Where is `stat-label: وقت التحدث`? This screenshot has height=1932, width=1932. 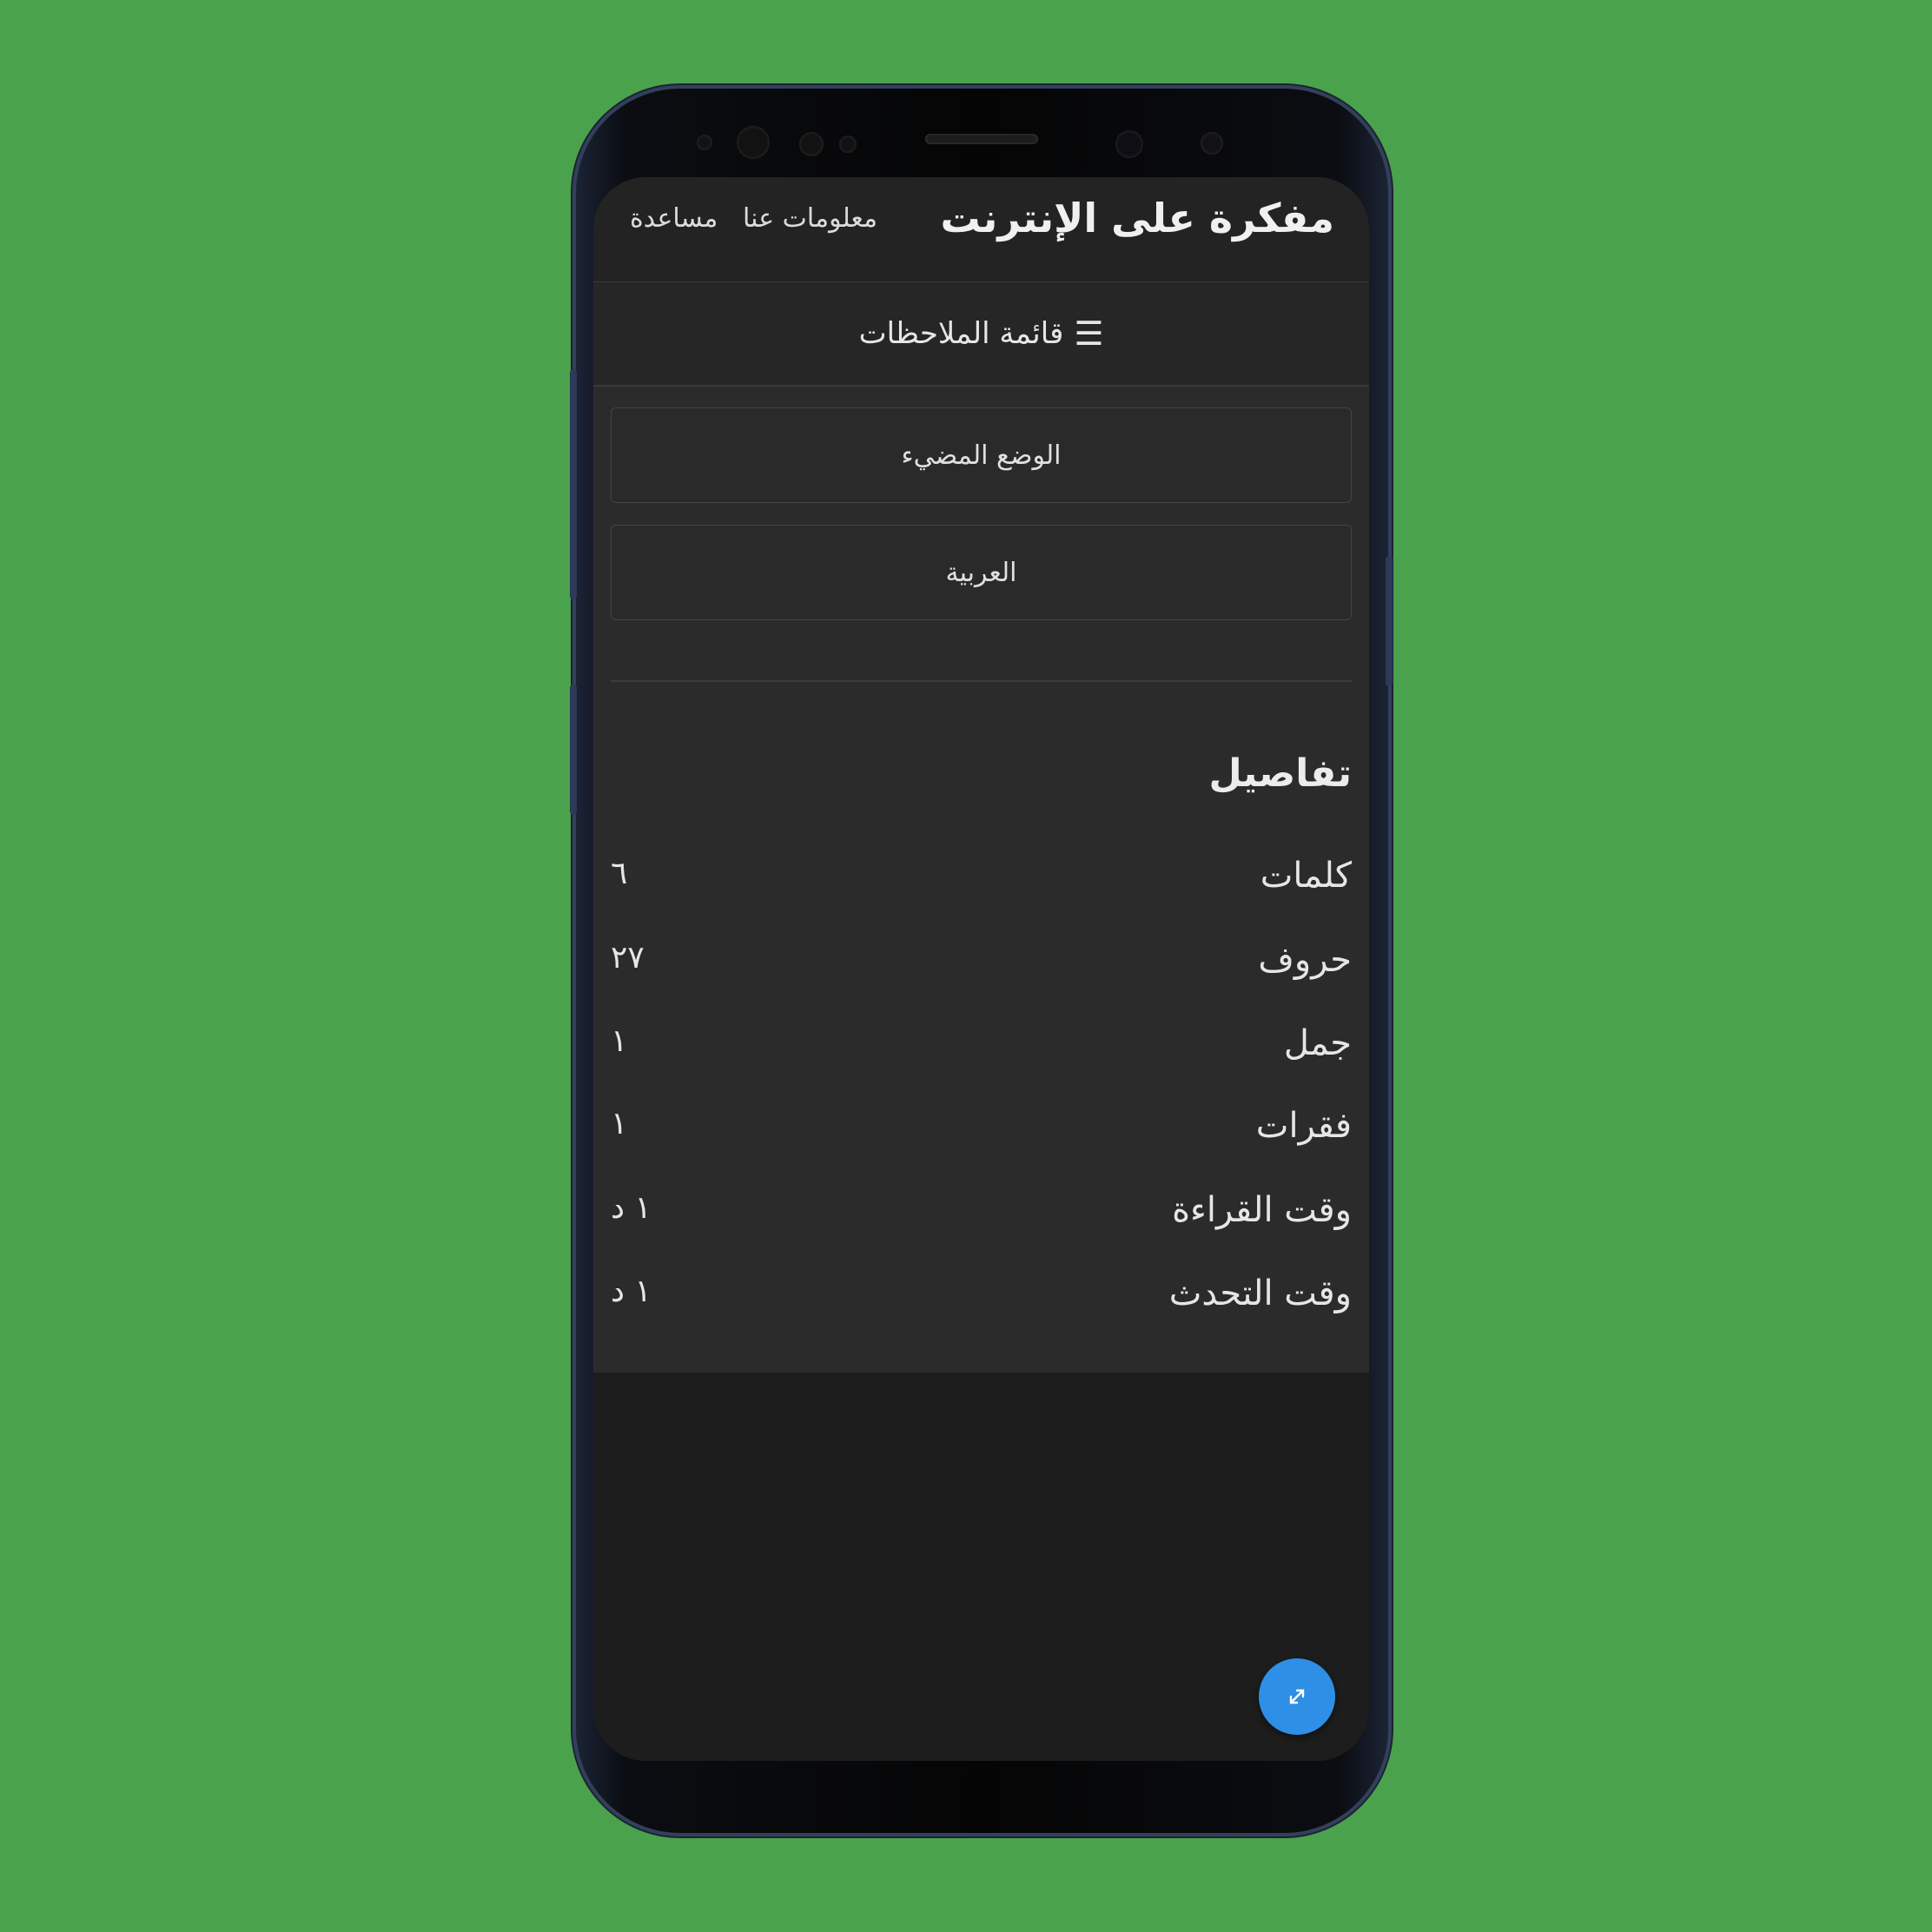 stat-label: وقت التحدث is located at coordinates (1260, 1294).